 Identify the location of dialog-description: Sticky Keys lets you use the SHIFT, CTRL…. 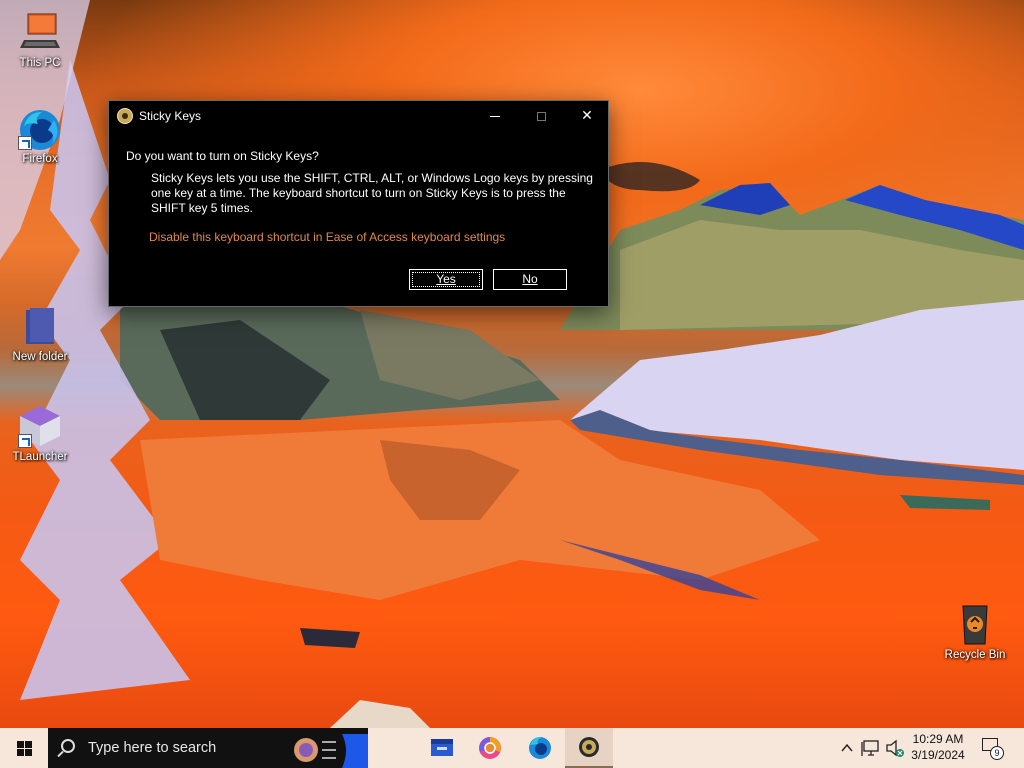
(372, 193).